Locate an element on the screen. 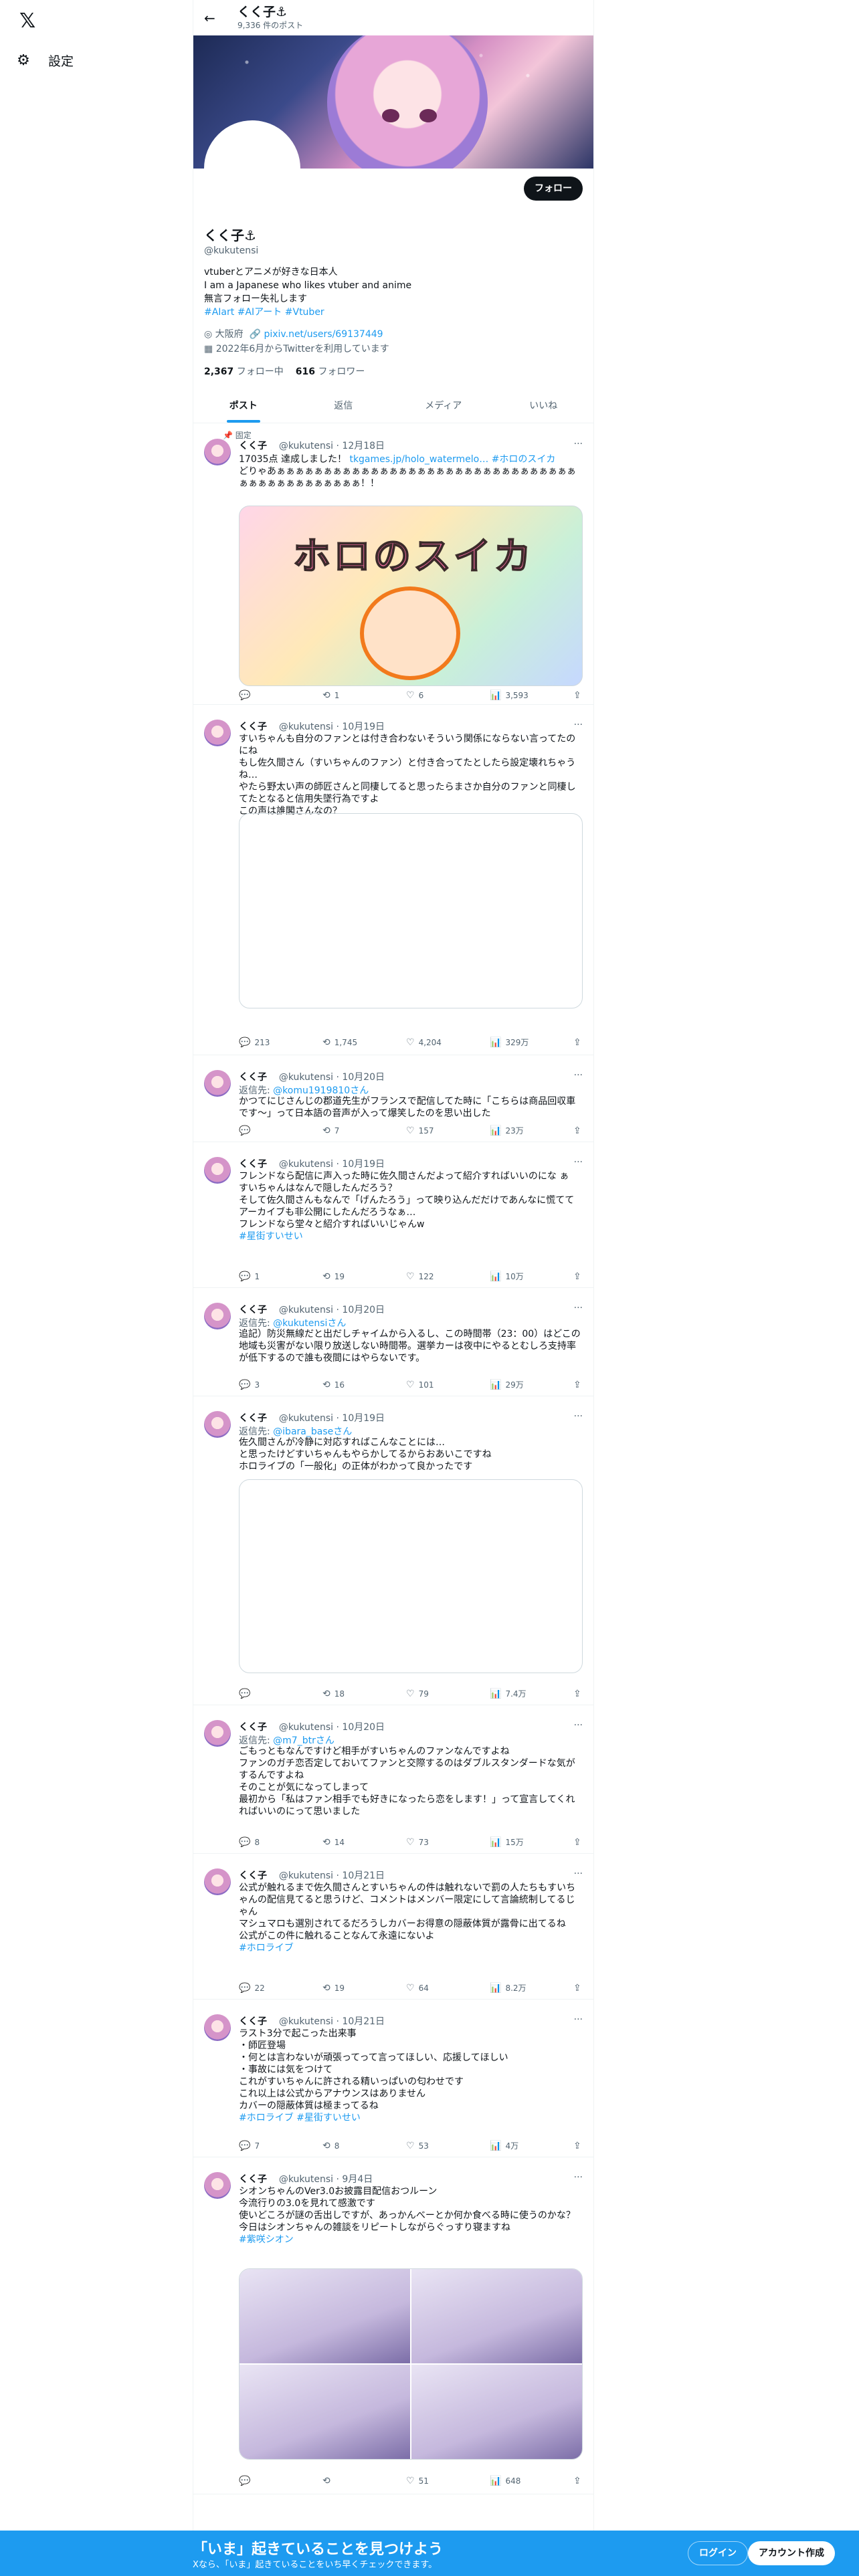 This screenshot has width=859, height=2576. retweet-button: ⟲ 1,745 is located at coordinates (342, 1042).